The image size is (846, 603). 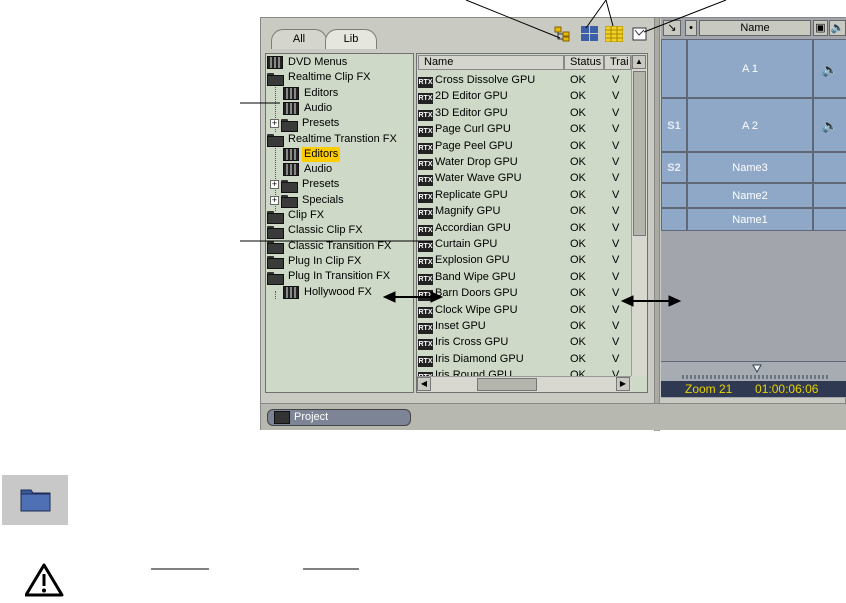 What do you see at coordinates (44, 581) in the screenshot?
I see `warning-icon` at bounding box center [44, 581].